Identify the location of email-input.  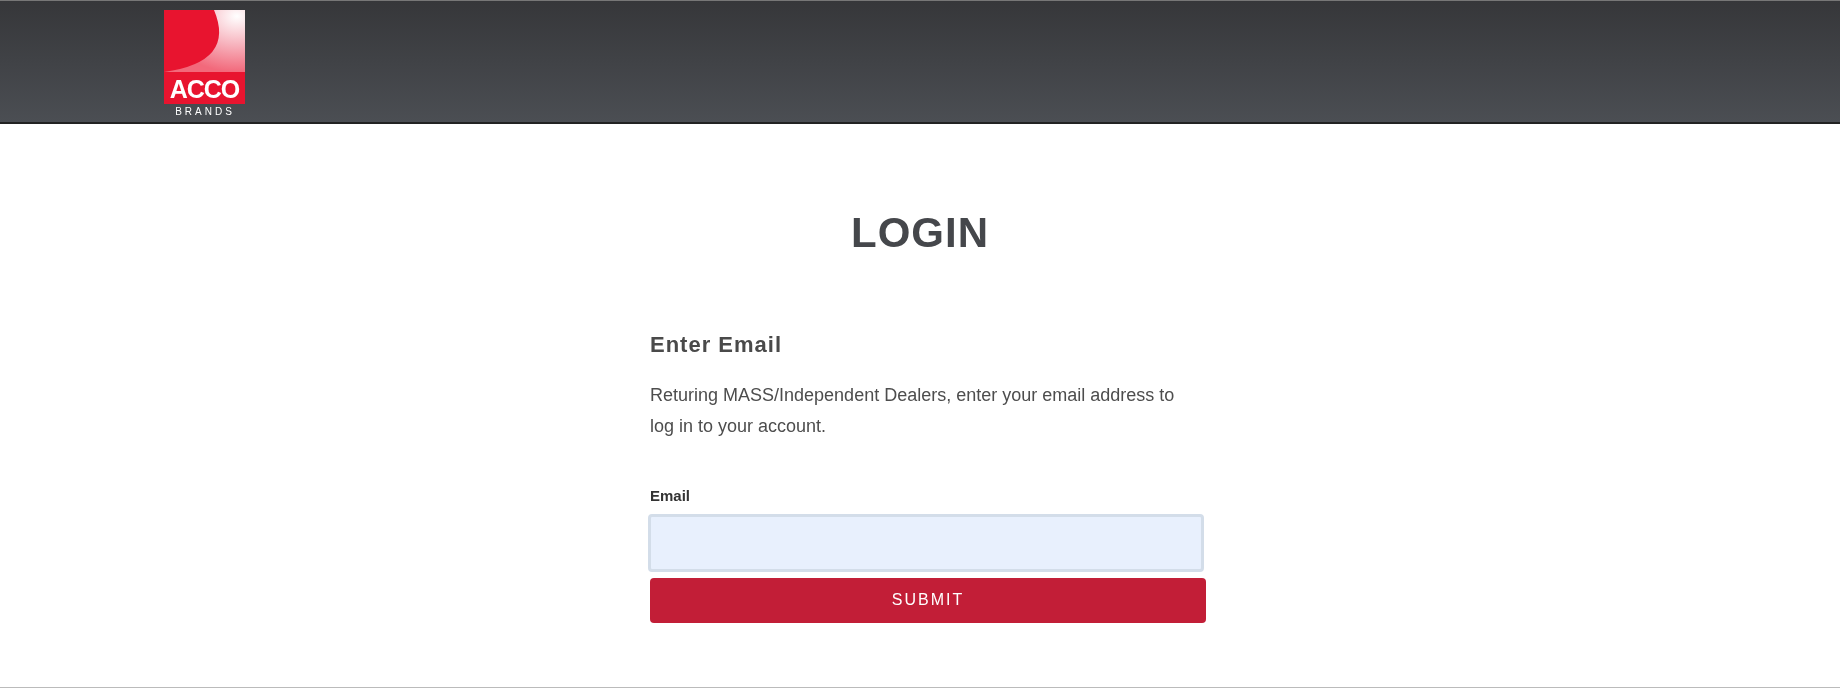
(926, 542).